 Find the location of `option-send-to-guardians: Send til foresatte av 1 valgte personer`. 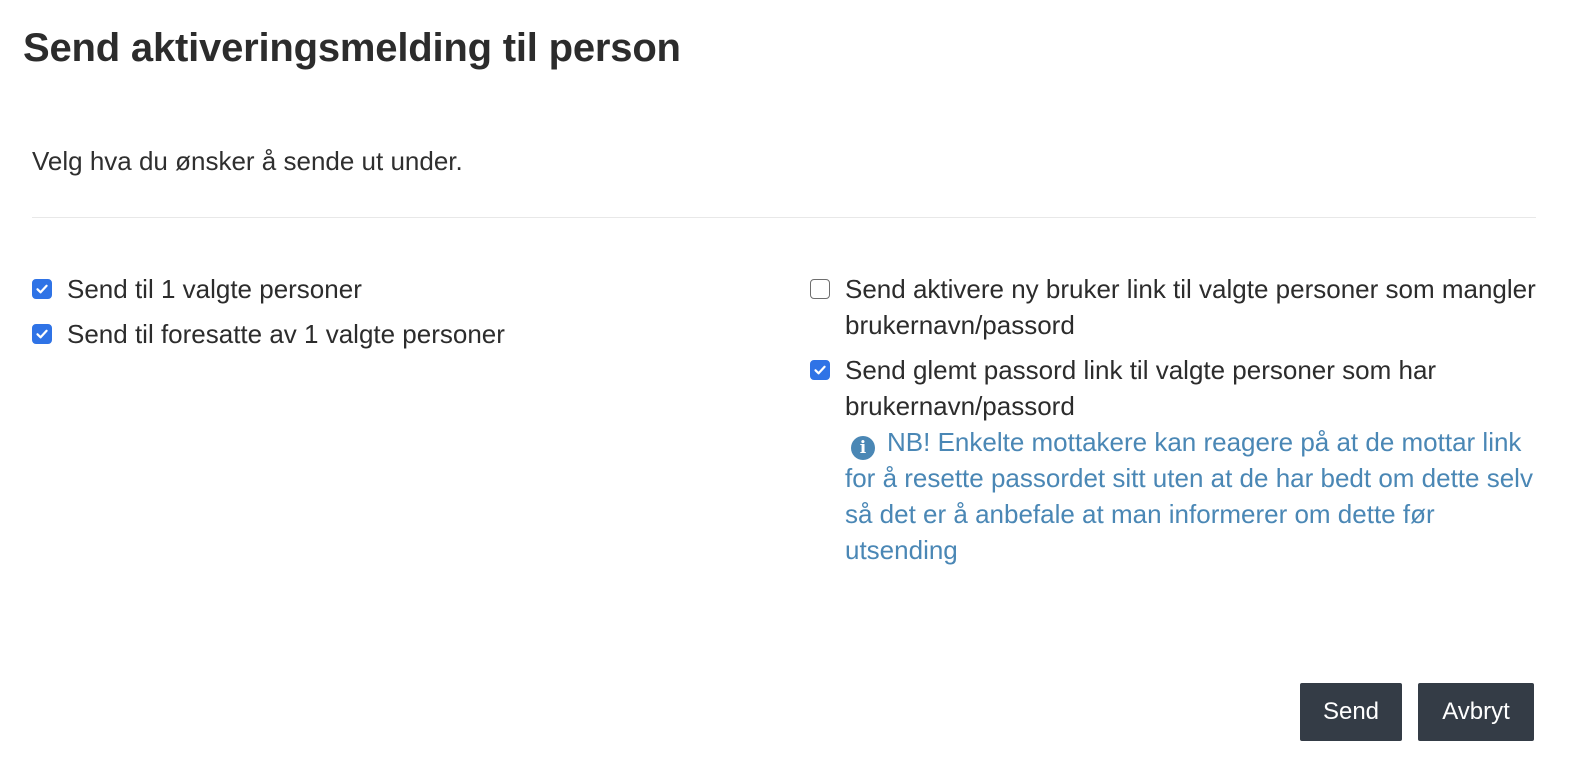

option-send-to-guardians: Send til foresatte av 1 valgte personer is located at coordinates (268, 334).